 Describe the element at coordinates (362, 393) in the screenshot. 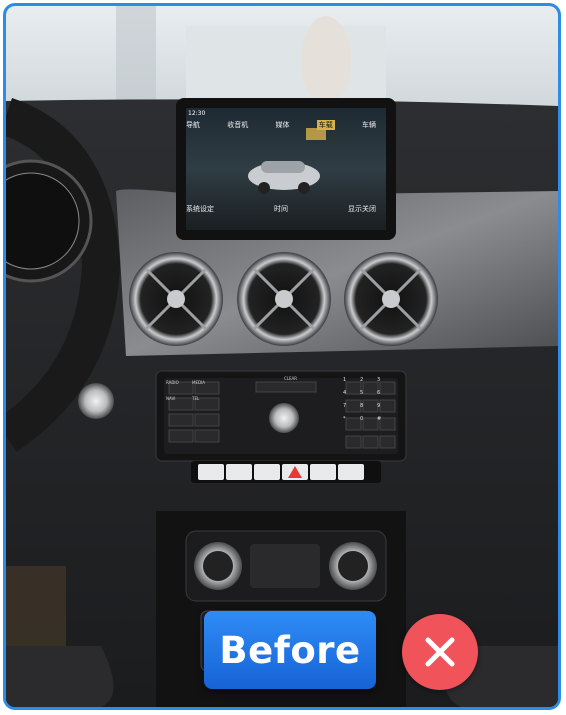

I see `numpad-key: 5` at that location.